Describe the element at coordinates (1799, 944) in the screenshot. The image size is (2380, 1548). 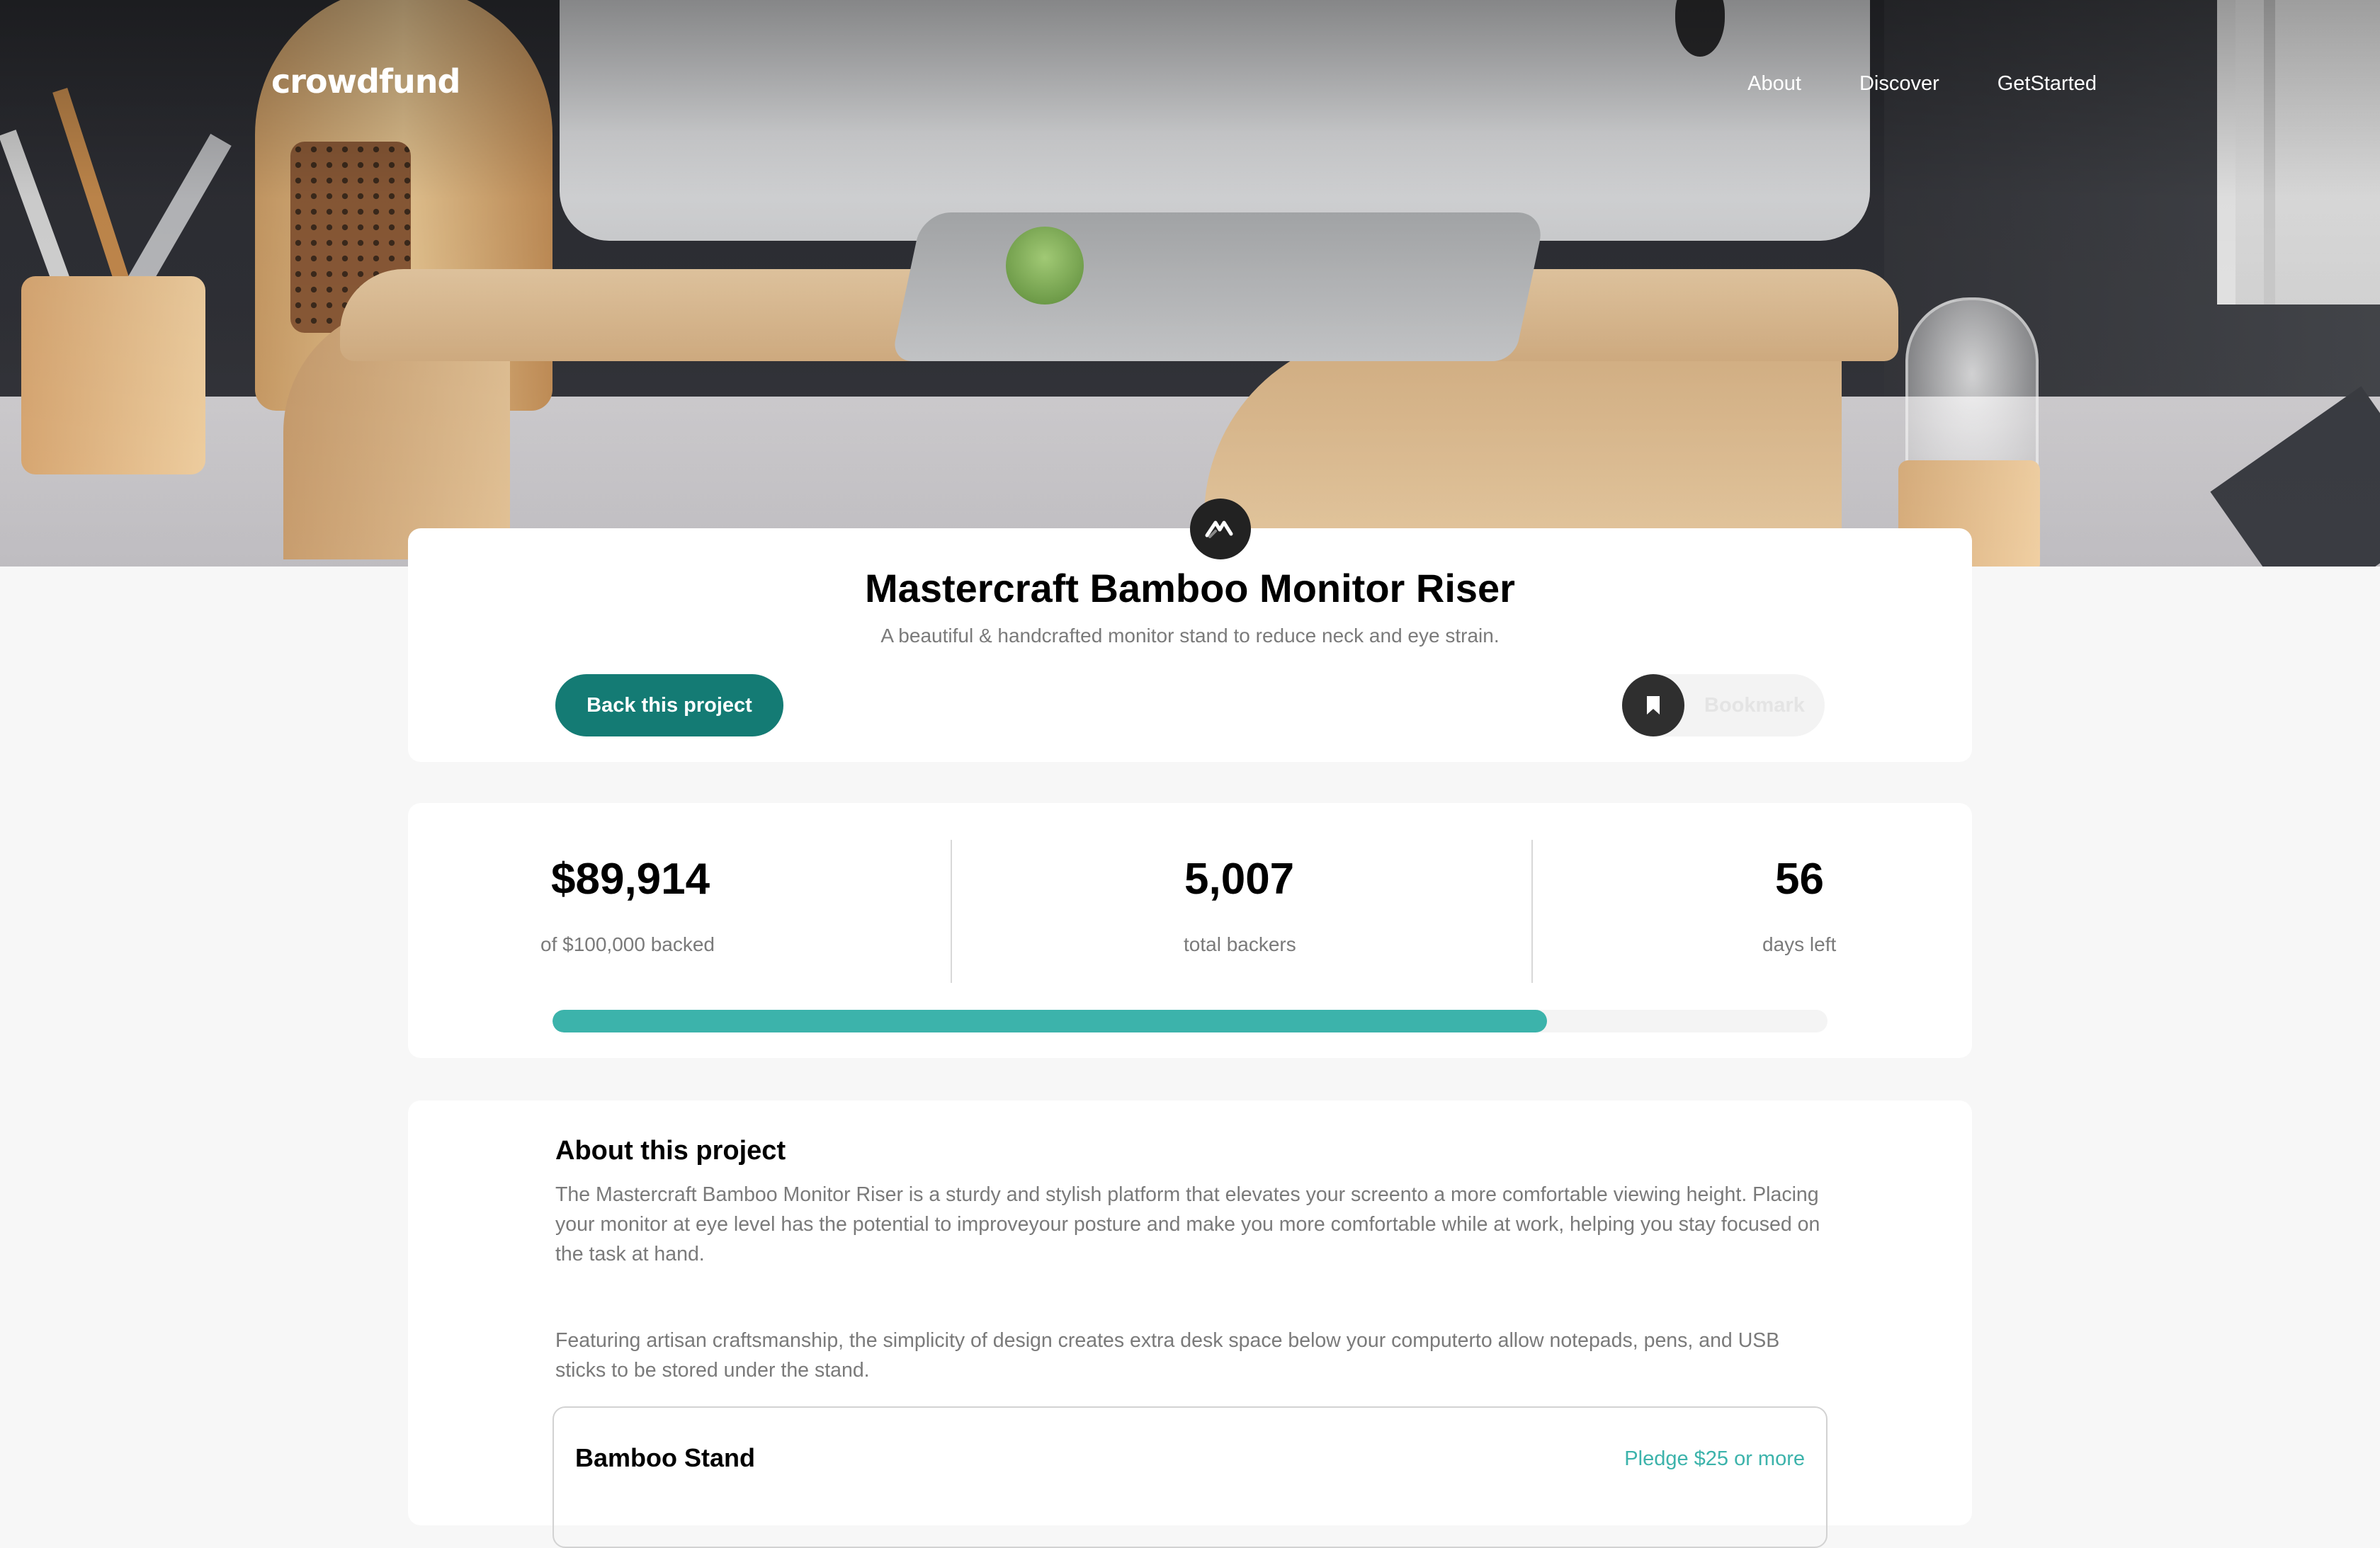
I see `days-label: days left` at that location.